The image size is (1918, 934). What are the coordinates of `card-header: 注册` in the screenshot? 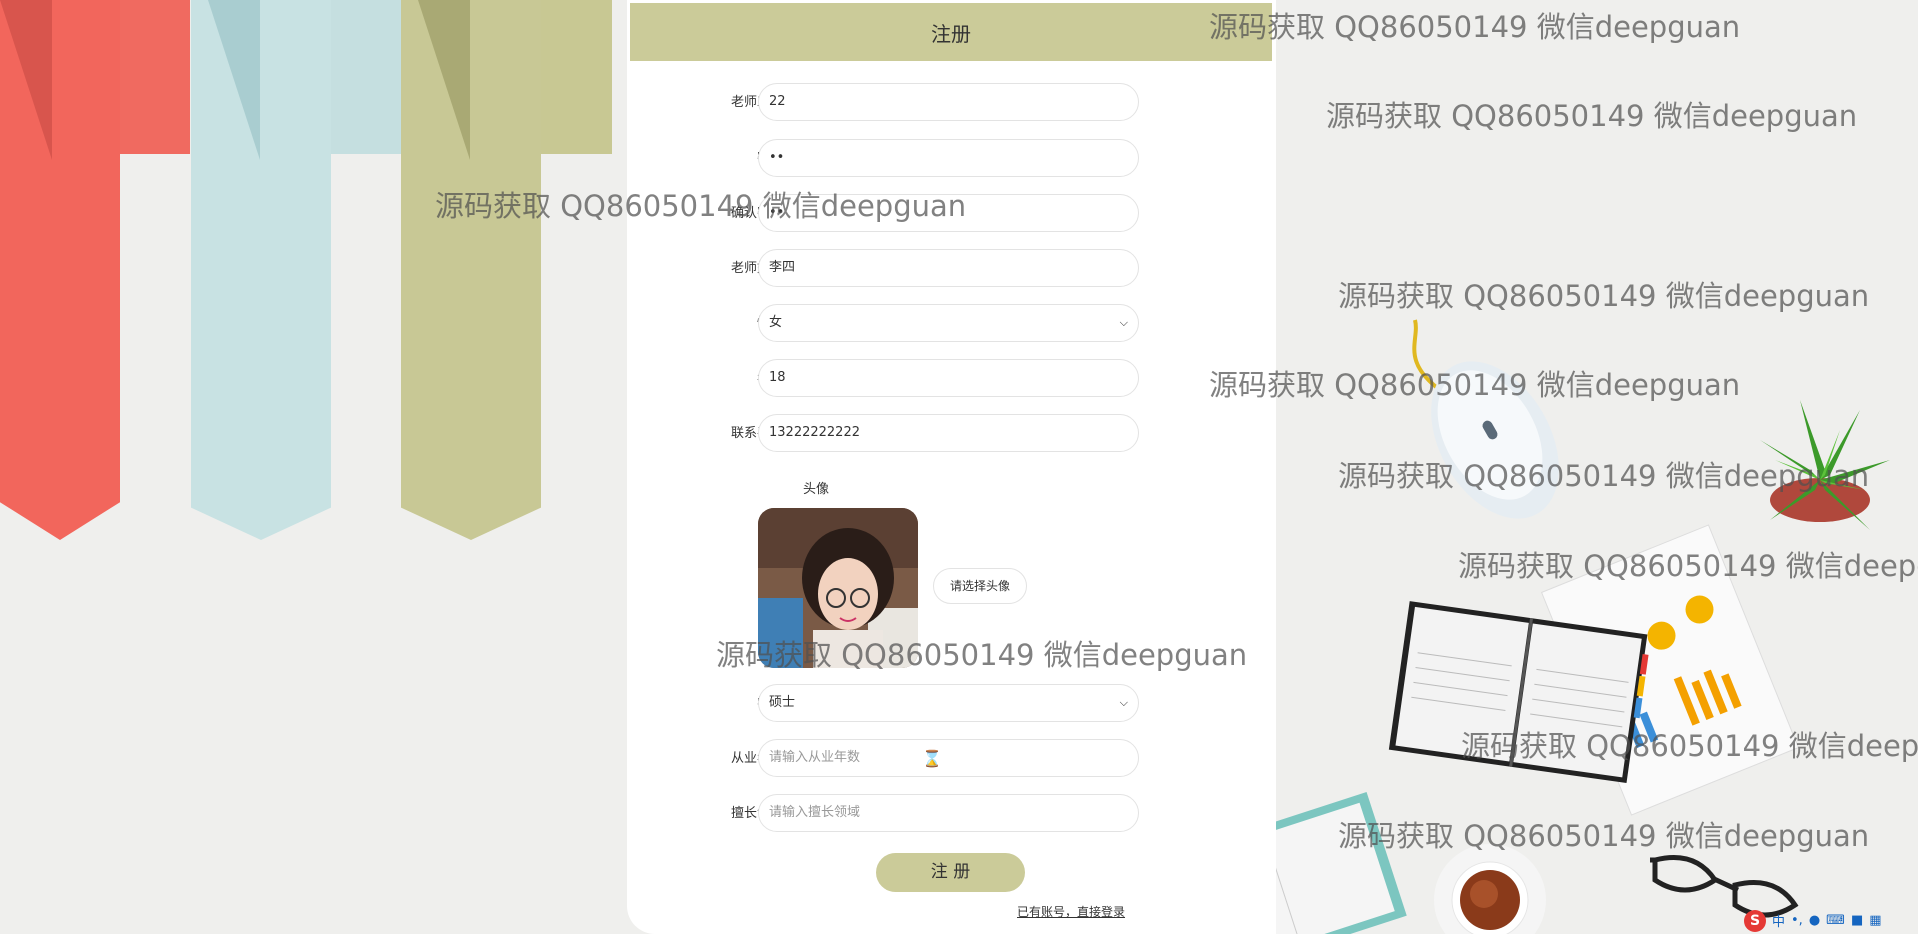 It's located at (951, 32).